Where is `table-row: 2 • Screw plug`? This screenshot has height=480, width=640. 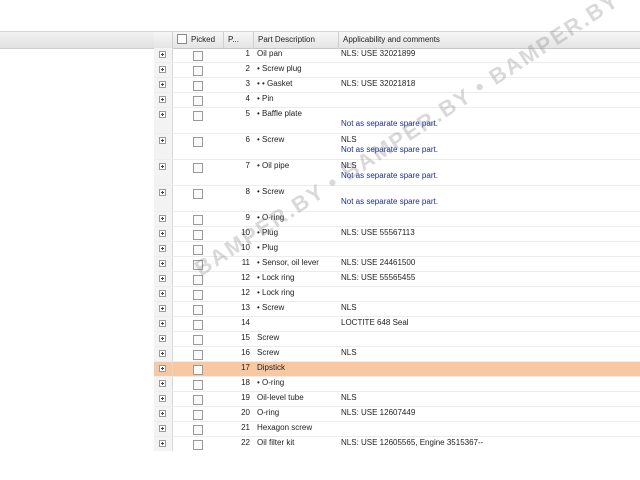 table-row: 2 • Screw plug is located at coordinates (397, 70).